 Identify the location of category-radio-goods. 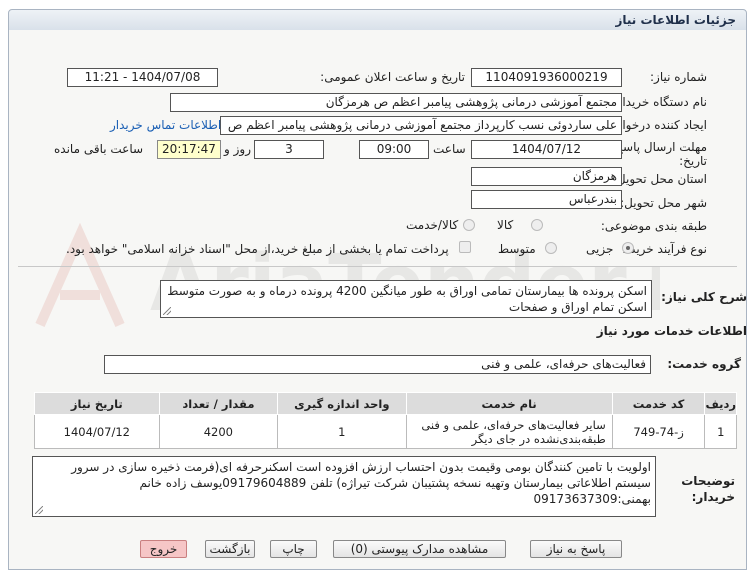
(537, 225).